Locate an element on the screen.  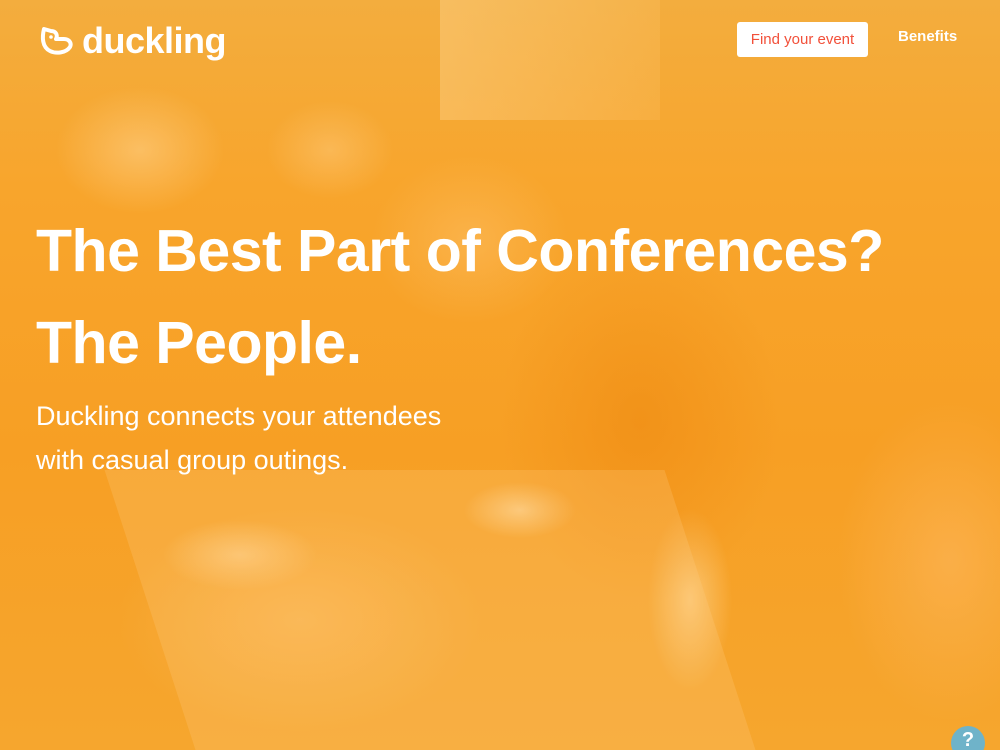
help-icon: ? is located at coordinates (968, 739).